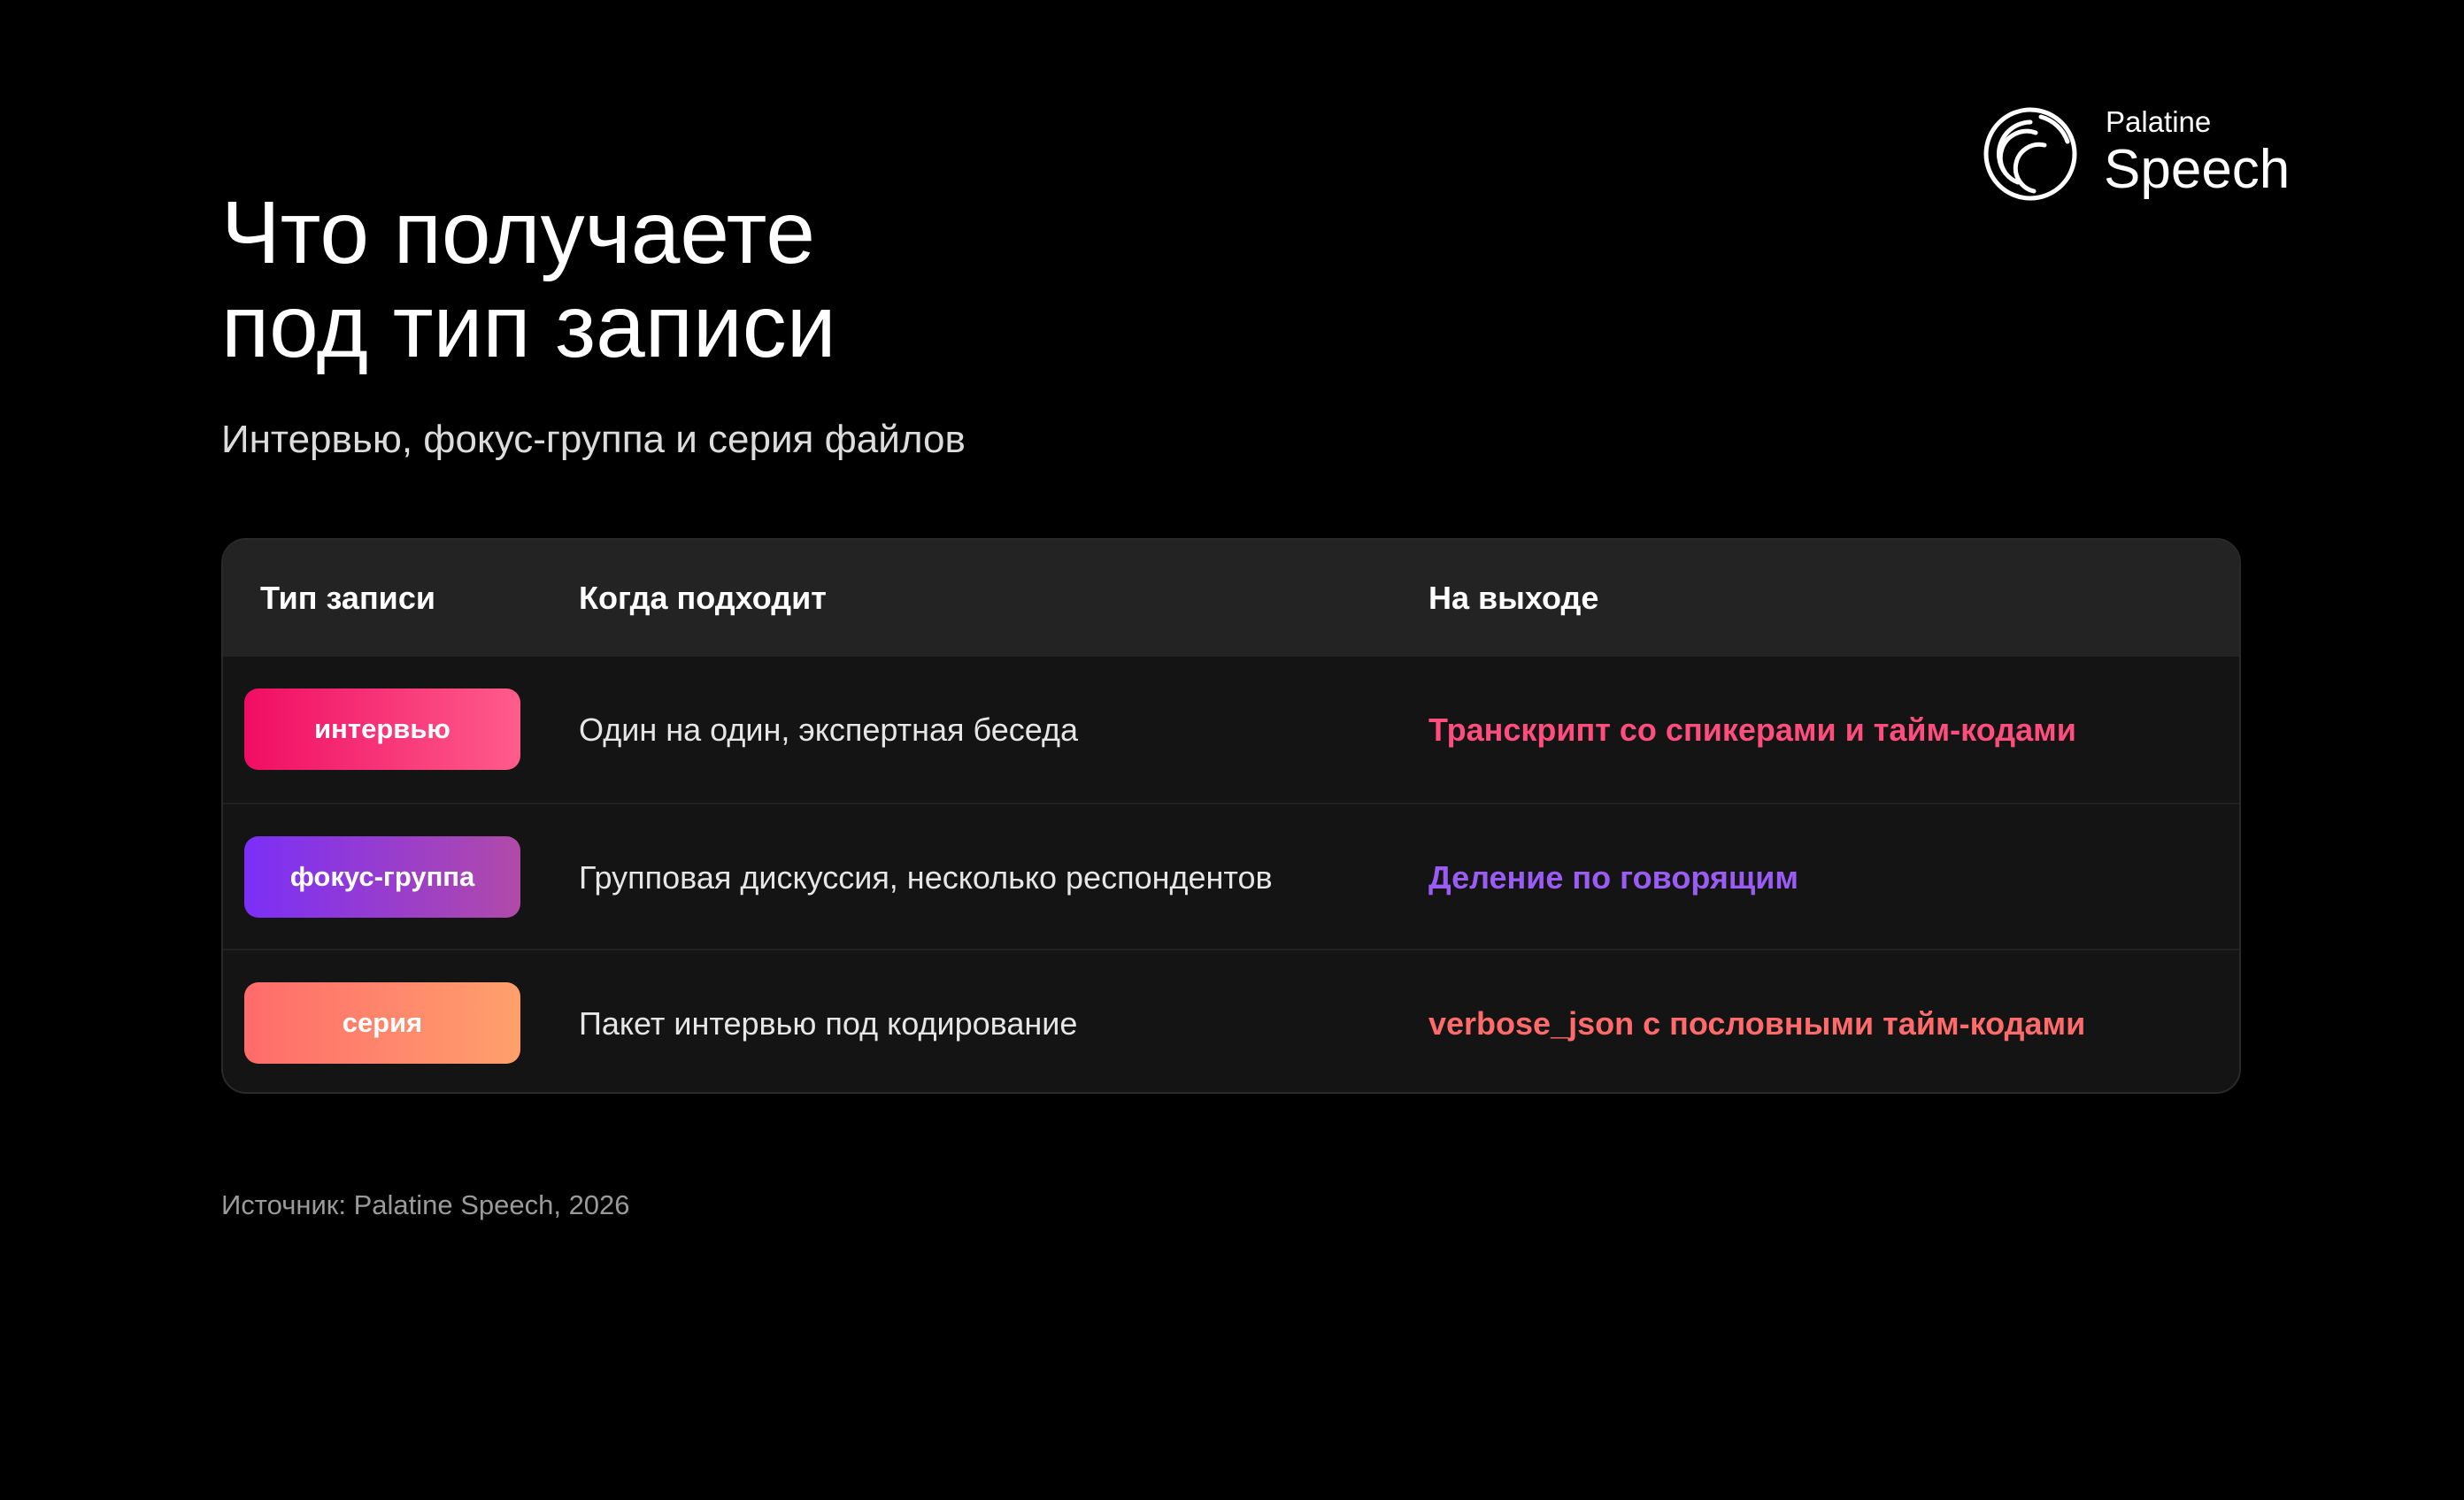 This screenshot has width=2464, height=1500. What do you see at coordinates (703, 598) in the screenshot?
I see `column-header-when: Когда подходит` at bounding box center [703, 598].